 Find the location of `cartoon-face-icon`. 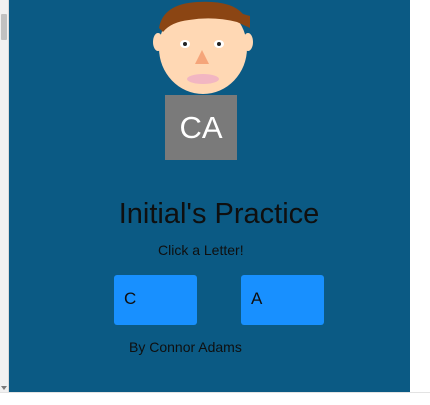

cartoon-face-icon is located at coordinates (203, 47).